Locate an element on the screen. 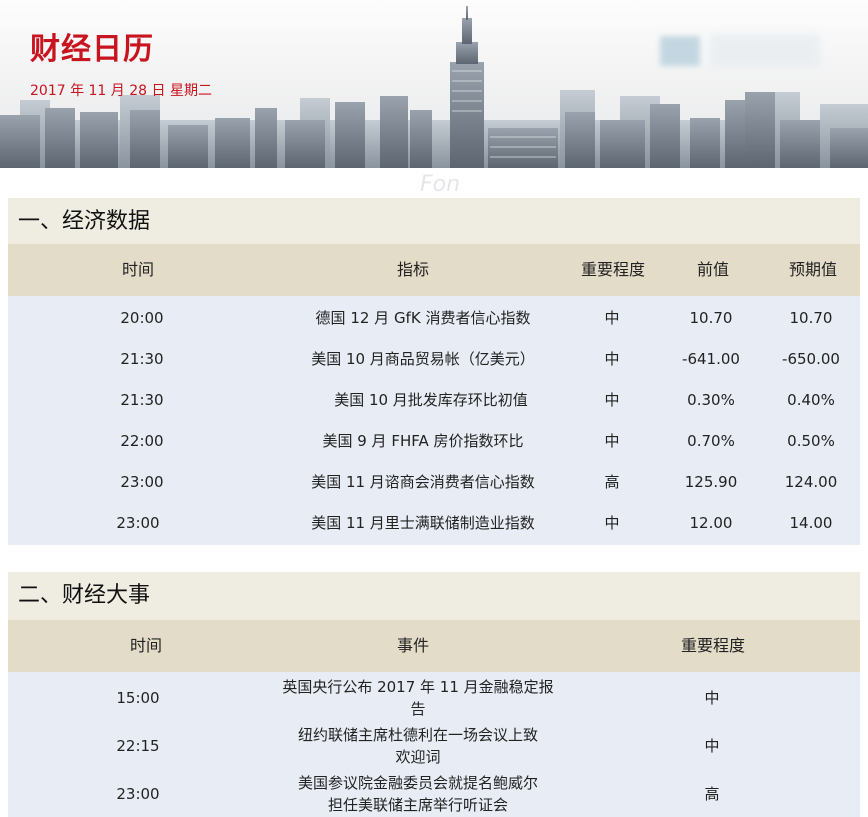 Image resolution: width=868 pixels, height=817 pixels. economic-table-header: 时间 指标 重要程度 前值 预期值 is located at coordinates (434, 270).